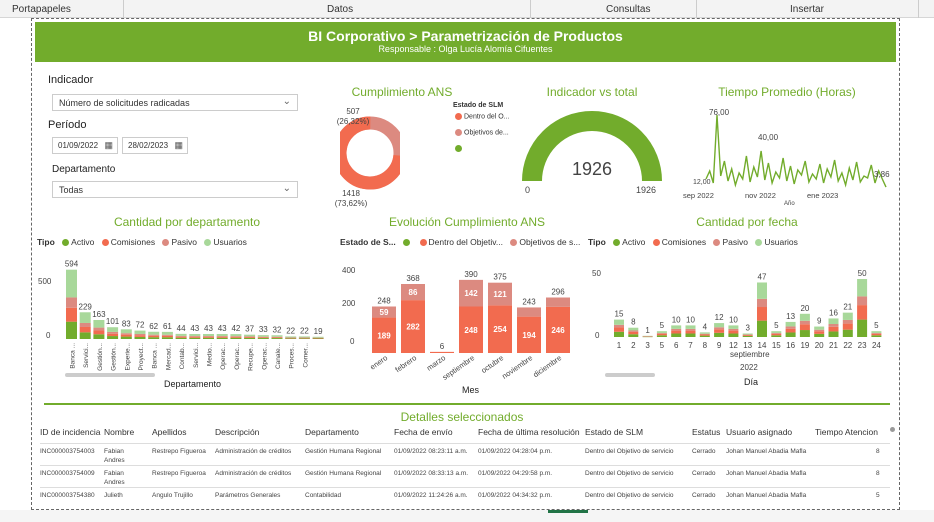 The height and width of the screenshot is (522, 934). I want to click on table-scroll-thumb, so click(892, 429).